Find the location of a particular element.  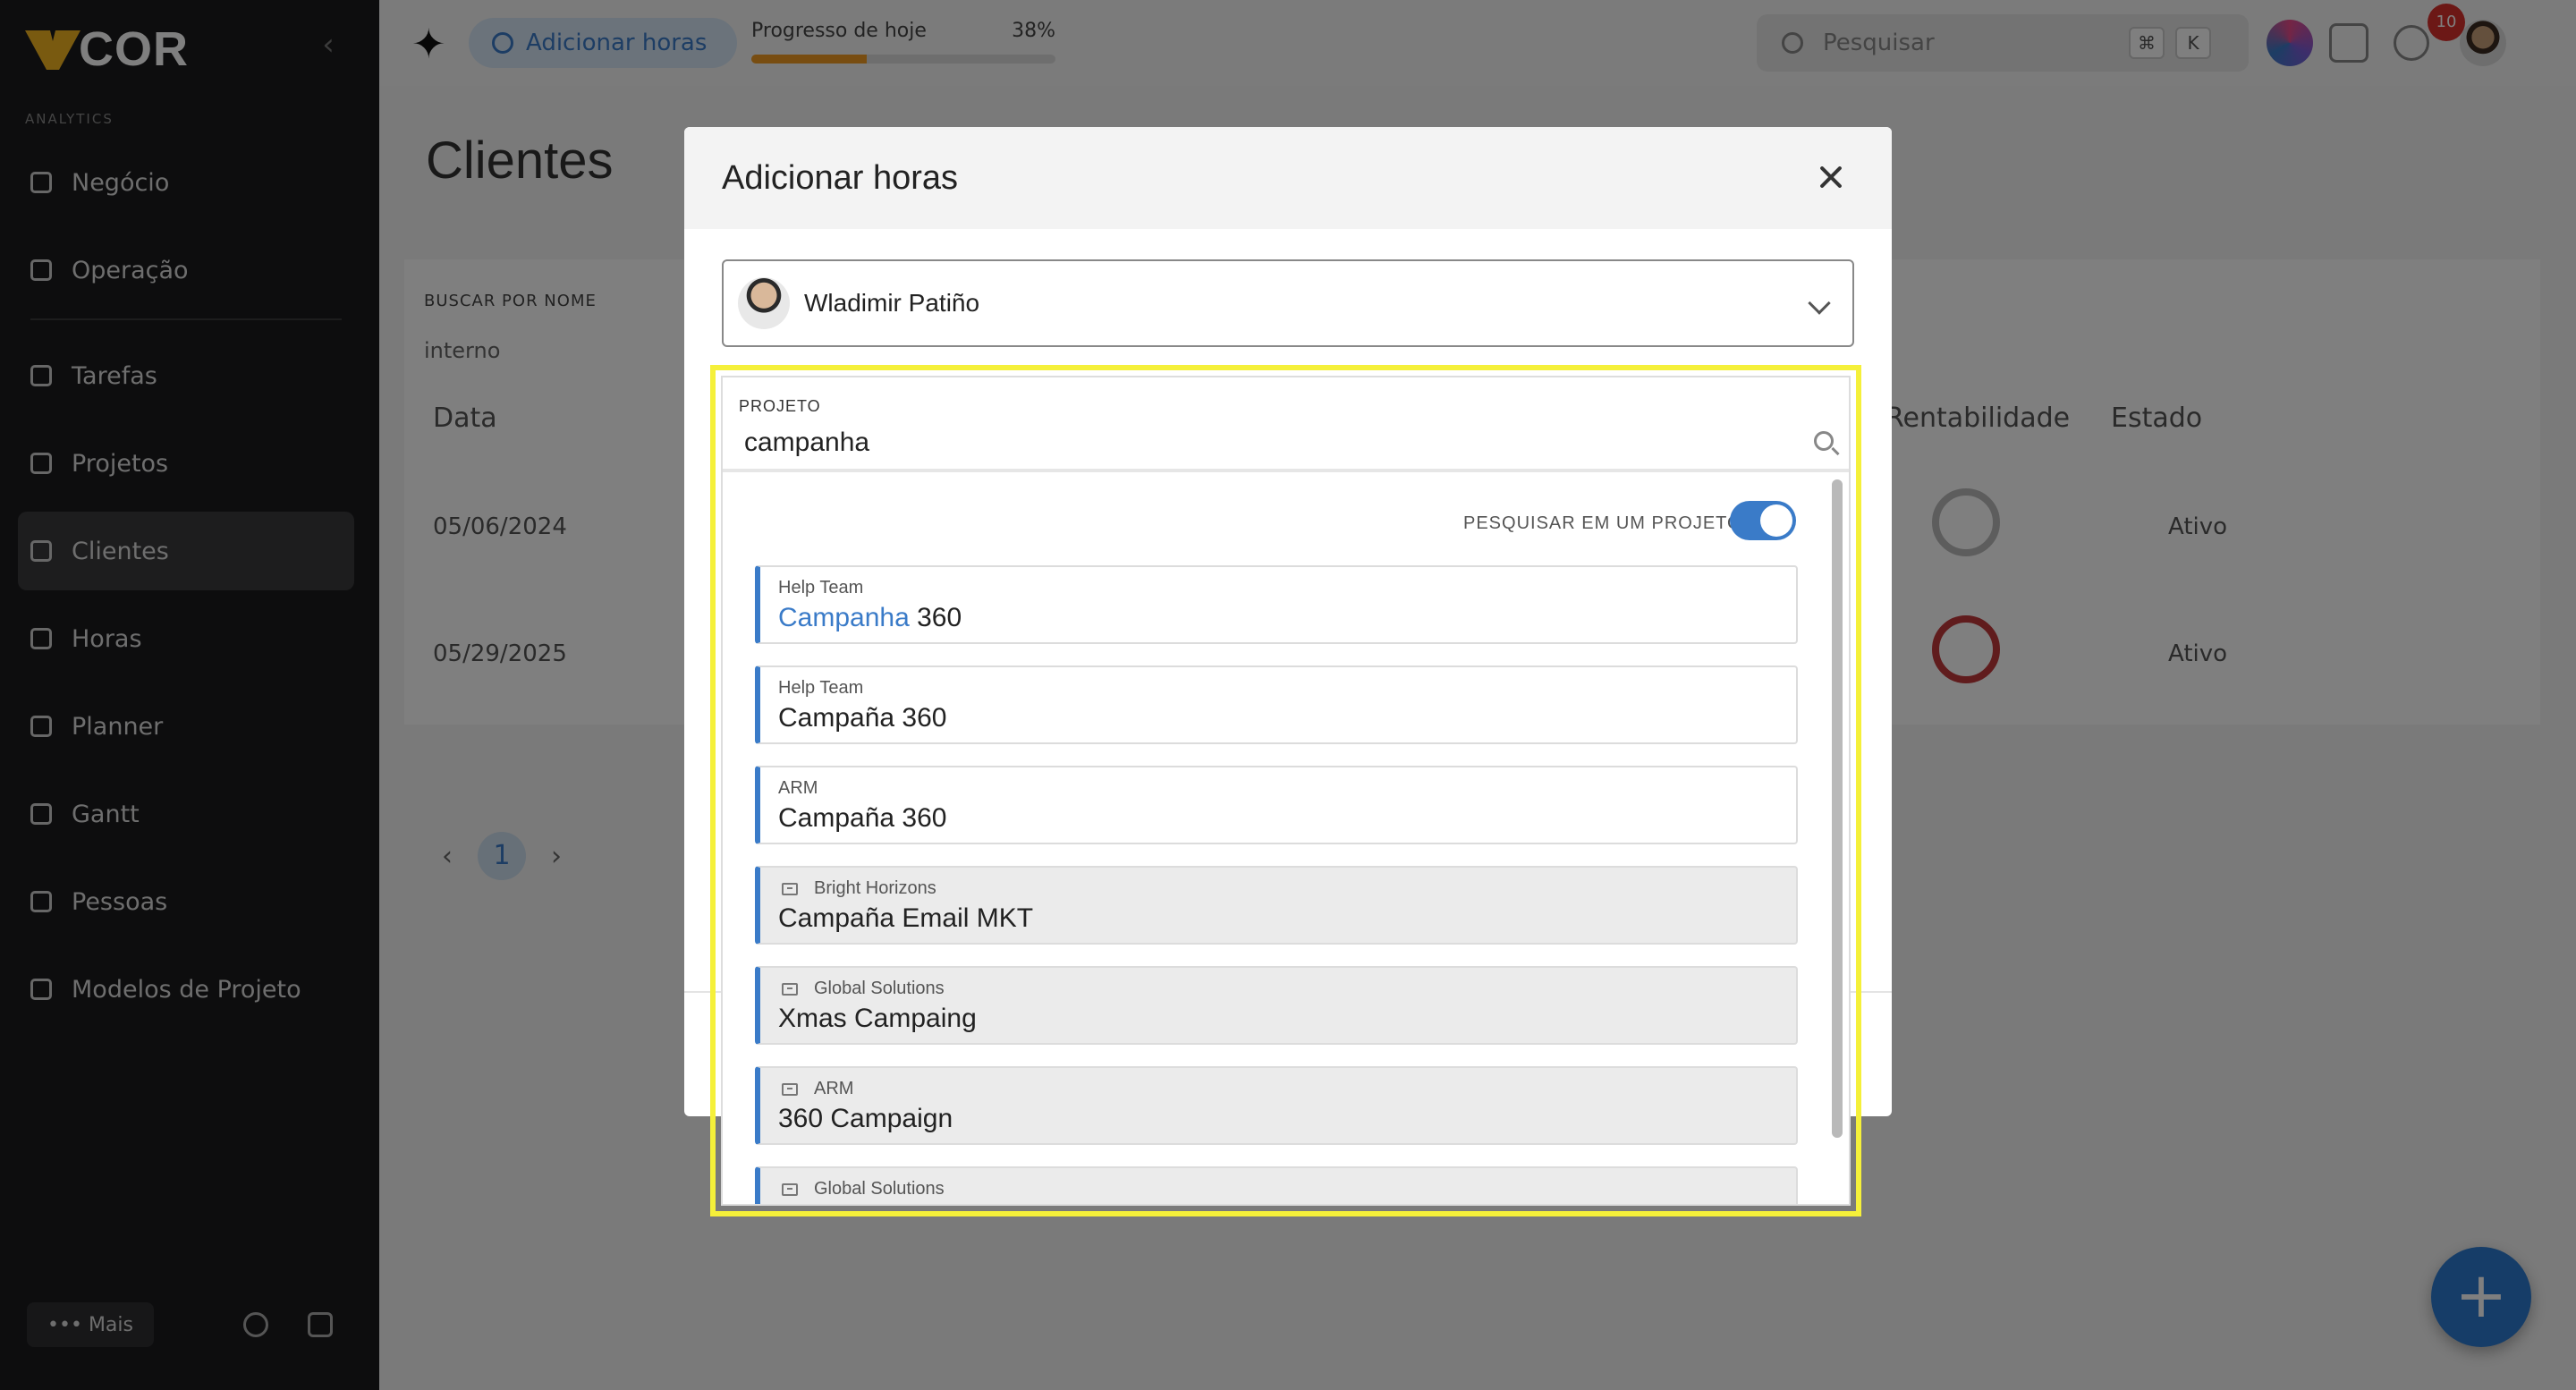

scrollbar-thumb is located at coordinates (1837, 808).